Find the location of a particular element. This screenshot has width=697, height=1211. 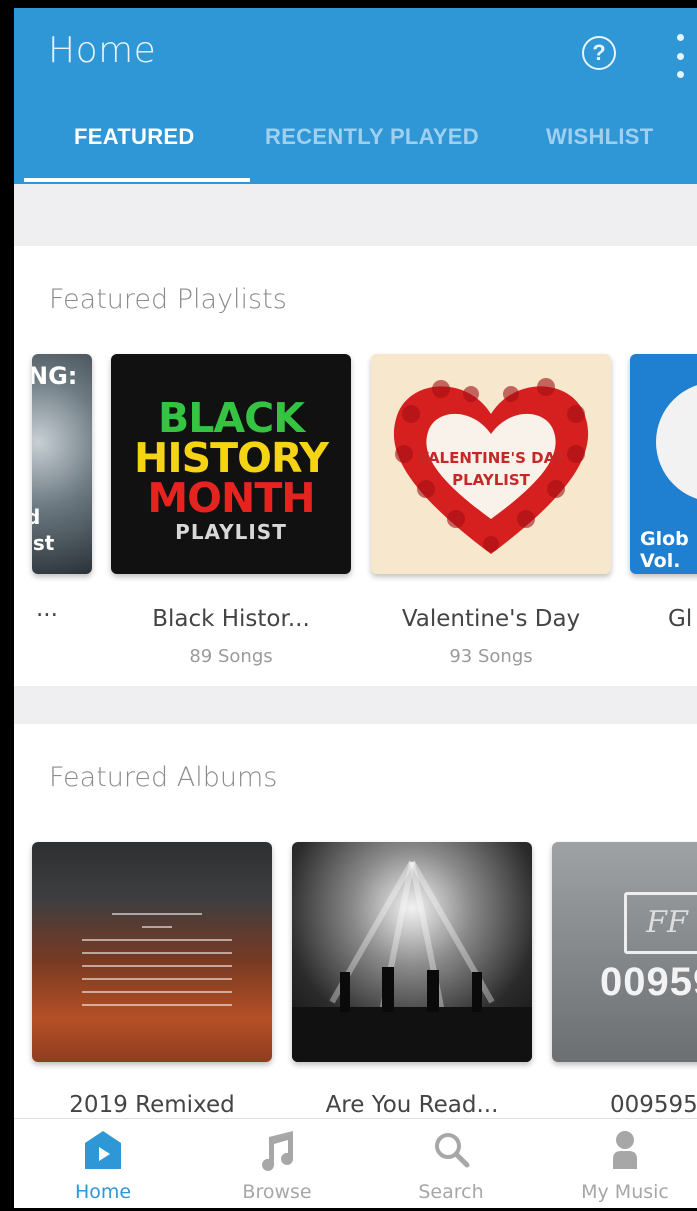

cover-text: VALENTINE'S DAY PLAYLIST is located at coordinates (491, 469).